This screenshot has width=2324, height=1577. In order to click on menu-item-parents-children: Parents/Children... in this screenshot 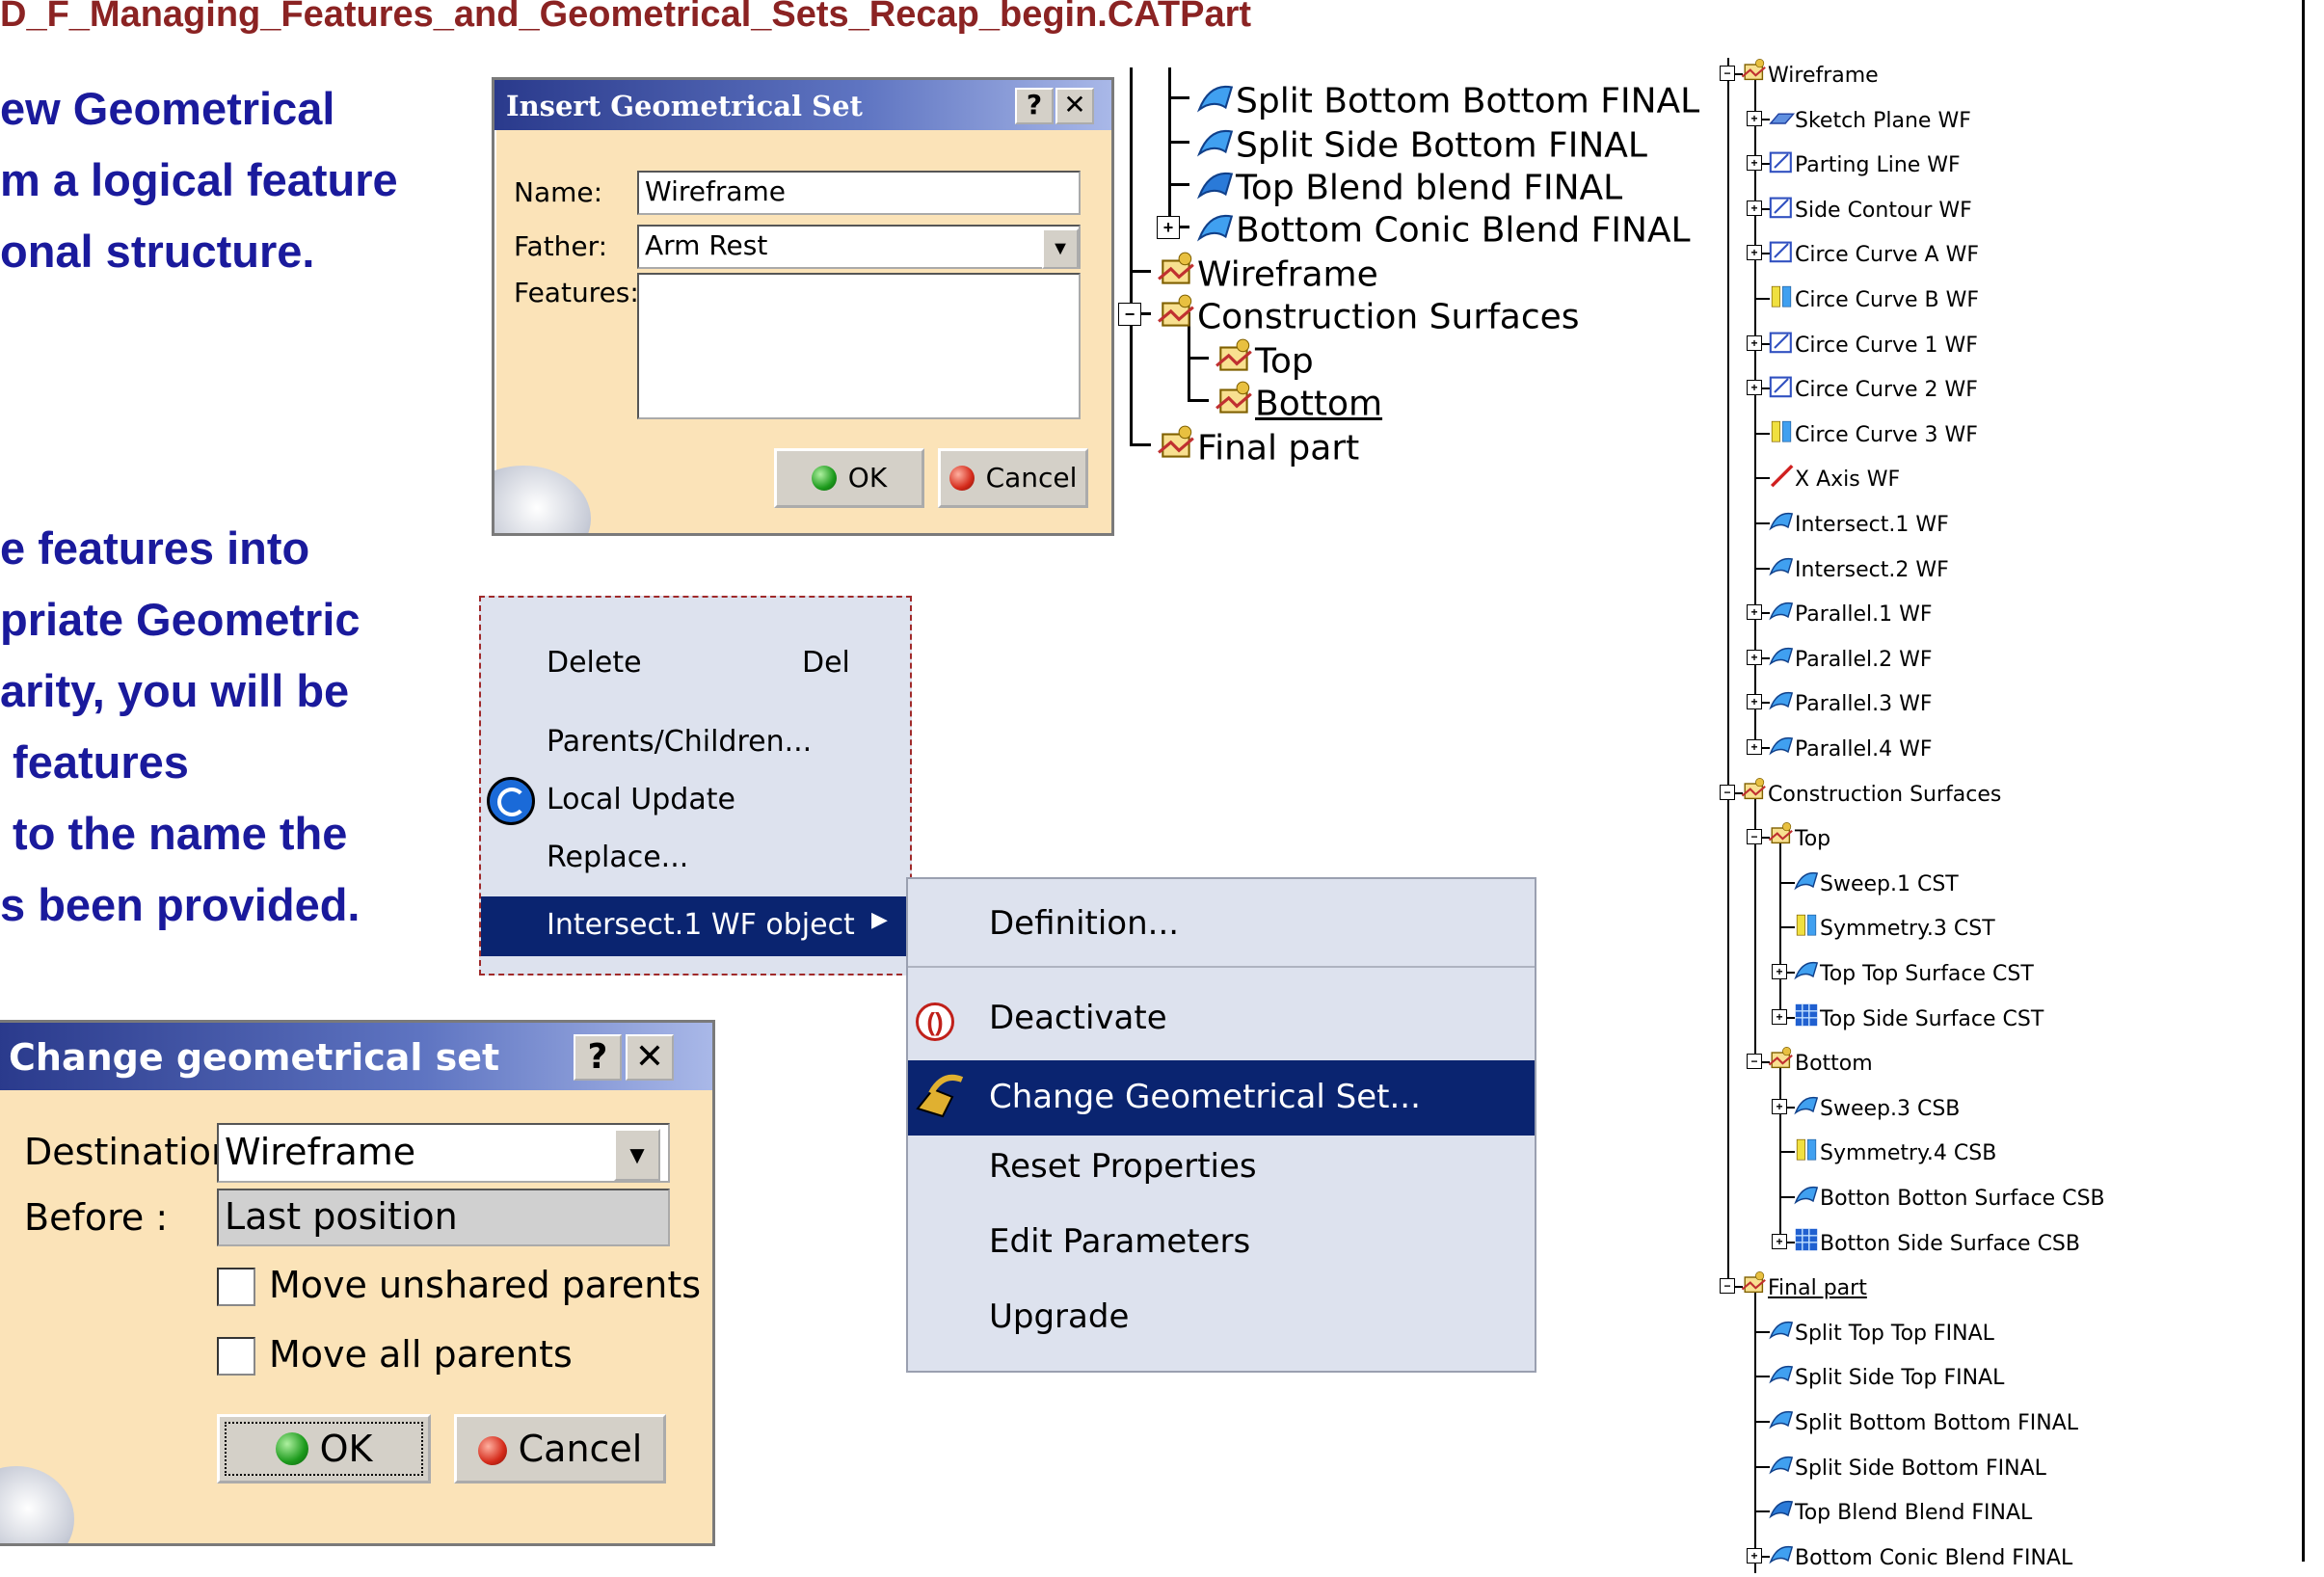, I will do `click(679, 742)`.